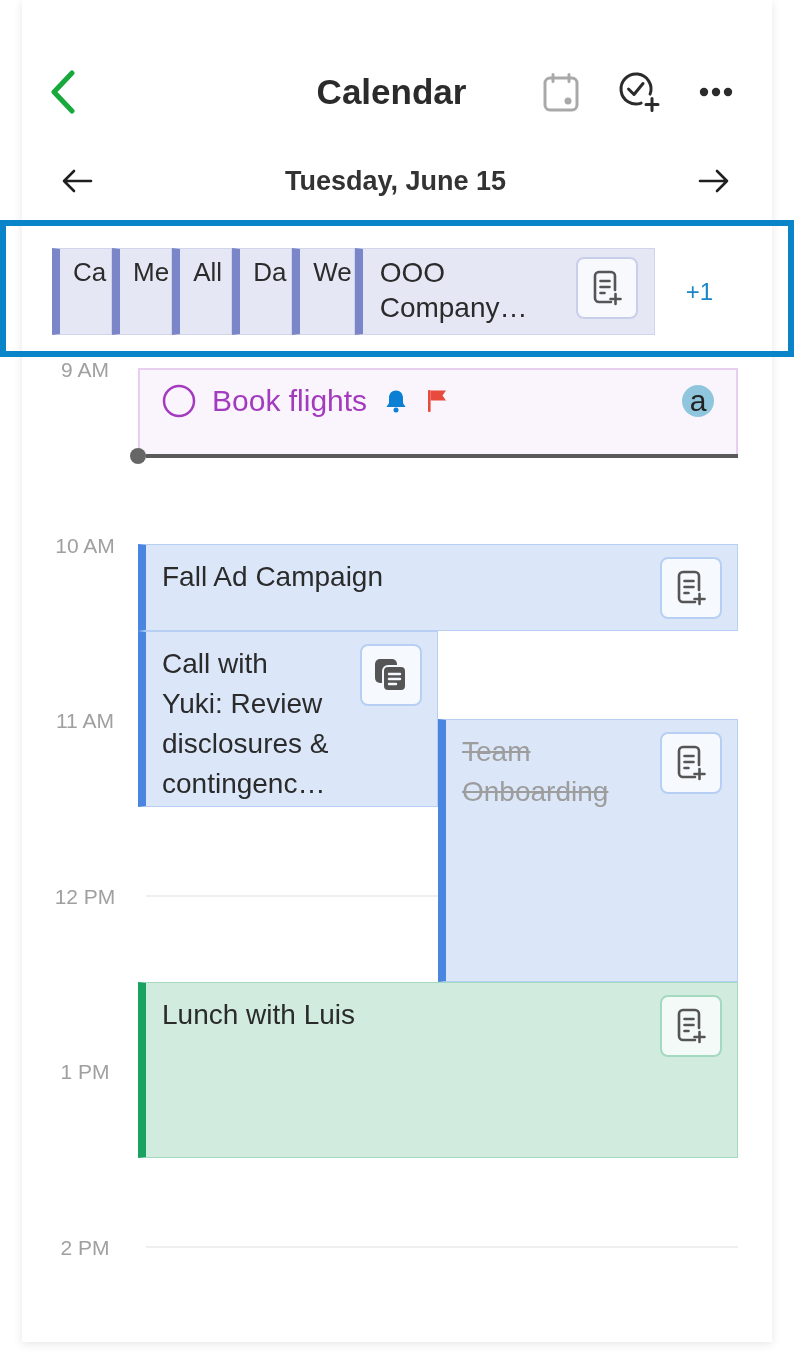 The image size is (794, 1358). What do you see at coordinates (639, 92) in the screenshot?
I see `check-circle-plus-icon` at bounding box center [639, 92].